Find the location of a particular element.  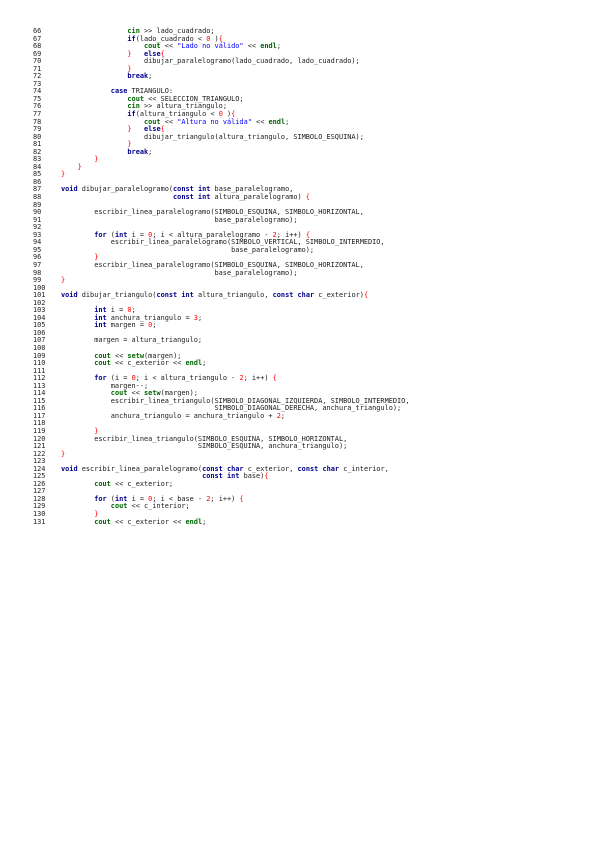

code-line: 99} is located at coordinates (221, 280).